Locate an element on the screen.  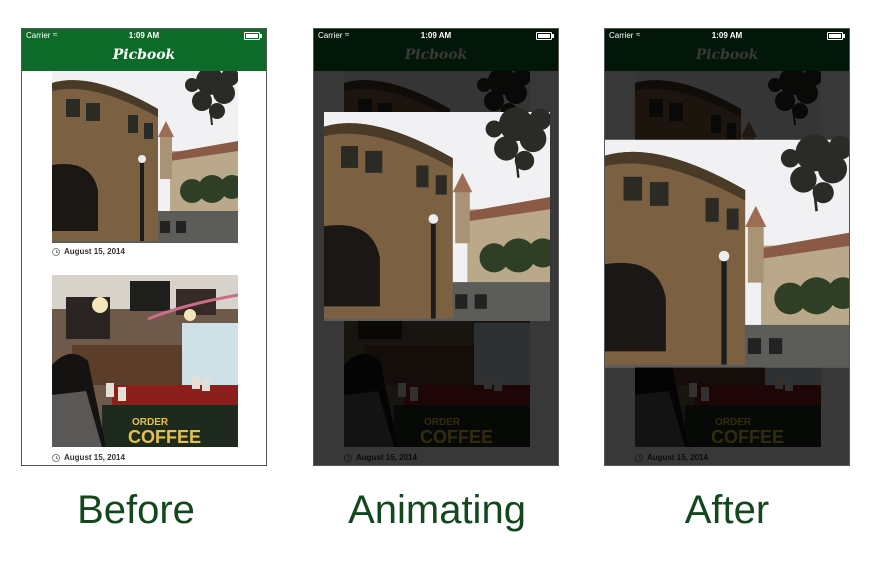
app-title: Picbook is located at coordinates (144, 55).